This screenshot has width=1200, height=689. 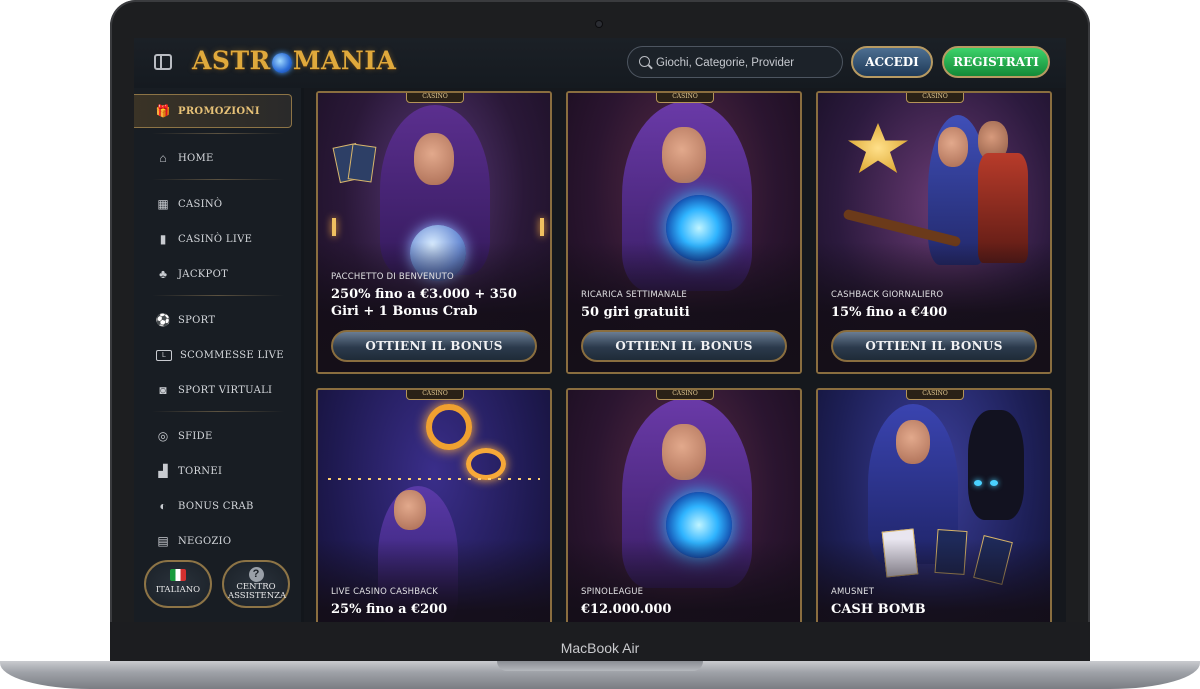 What do you see at coordinates (600, 666) in the screenshot?
I see `laptop-notch` at bounding box center [600, 666].